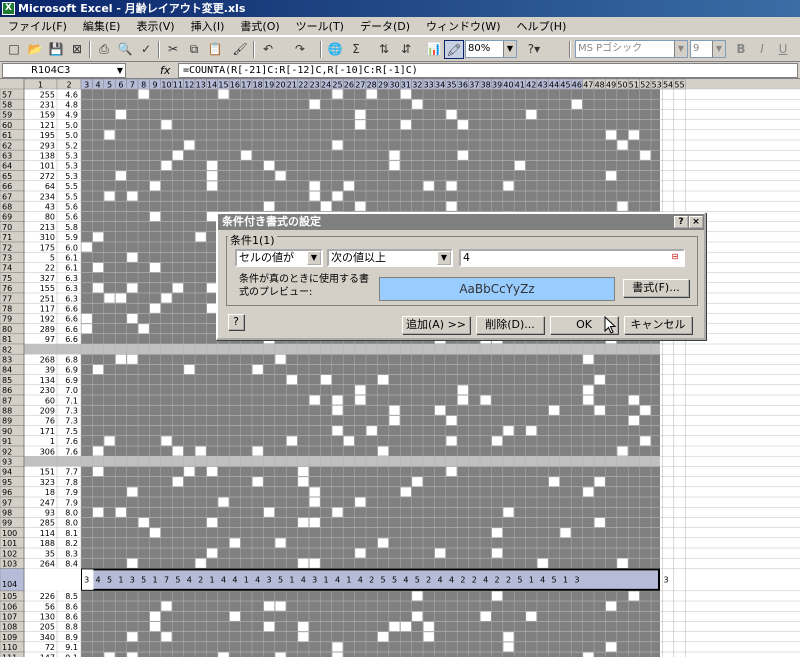 The image size is (800, 657). I want to click on sort-ascending-icon: ⇅, so click(384, 49).